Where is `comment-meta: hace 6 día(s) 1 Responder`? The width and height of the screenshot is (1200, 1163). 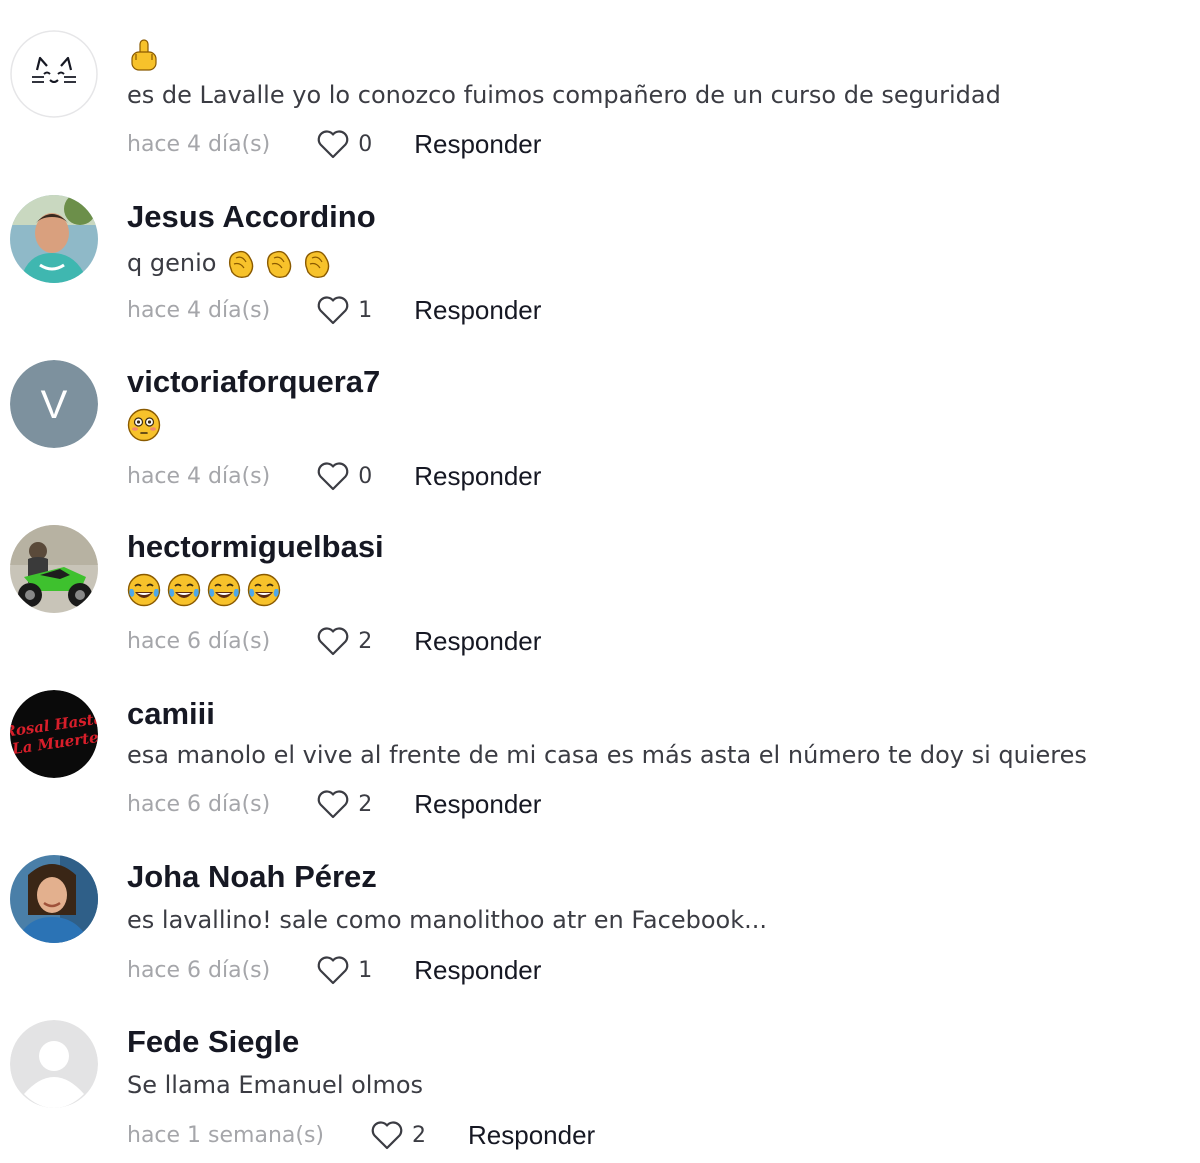
comment-meta: hace 6 día(s) 1 Responder is located at coordinates (334, 970).